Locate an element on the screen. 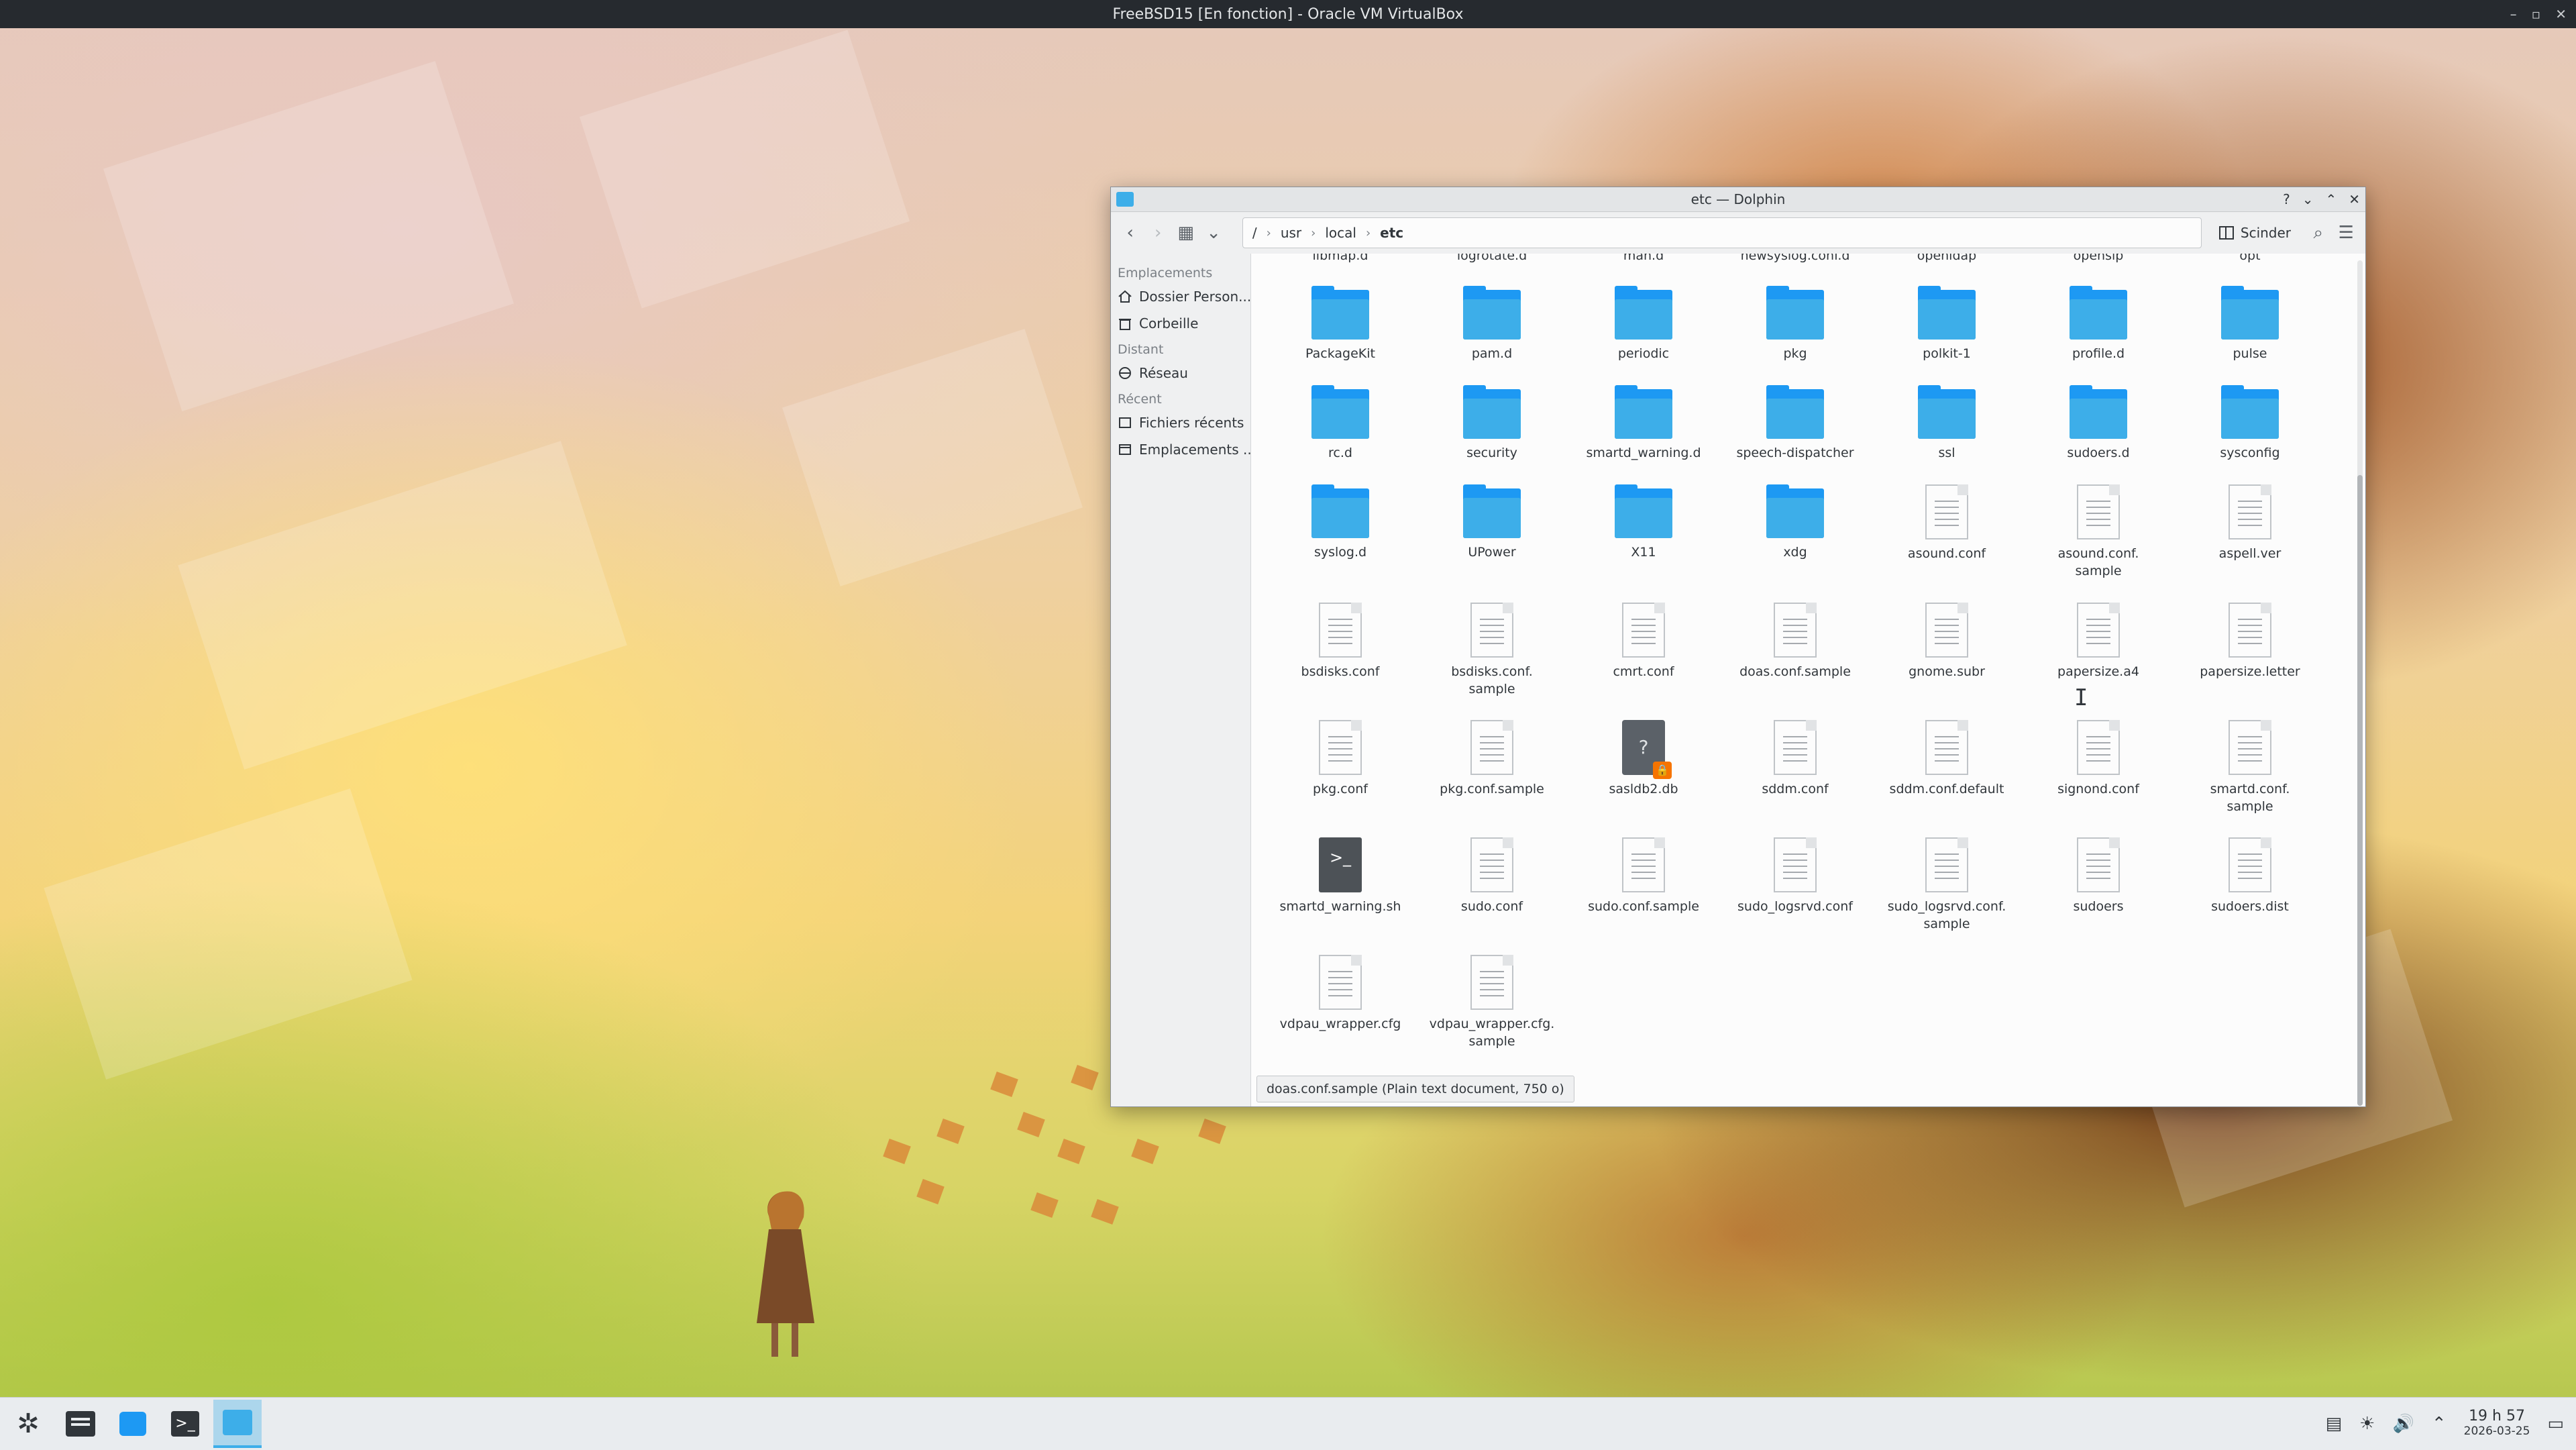 The height and width of the screenshot is (1450, 2576). folder-item: polkit-1 is located at coordinates (1947, 324).